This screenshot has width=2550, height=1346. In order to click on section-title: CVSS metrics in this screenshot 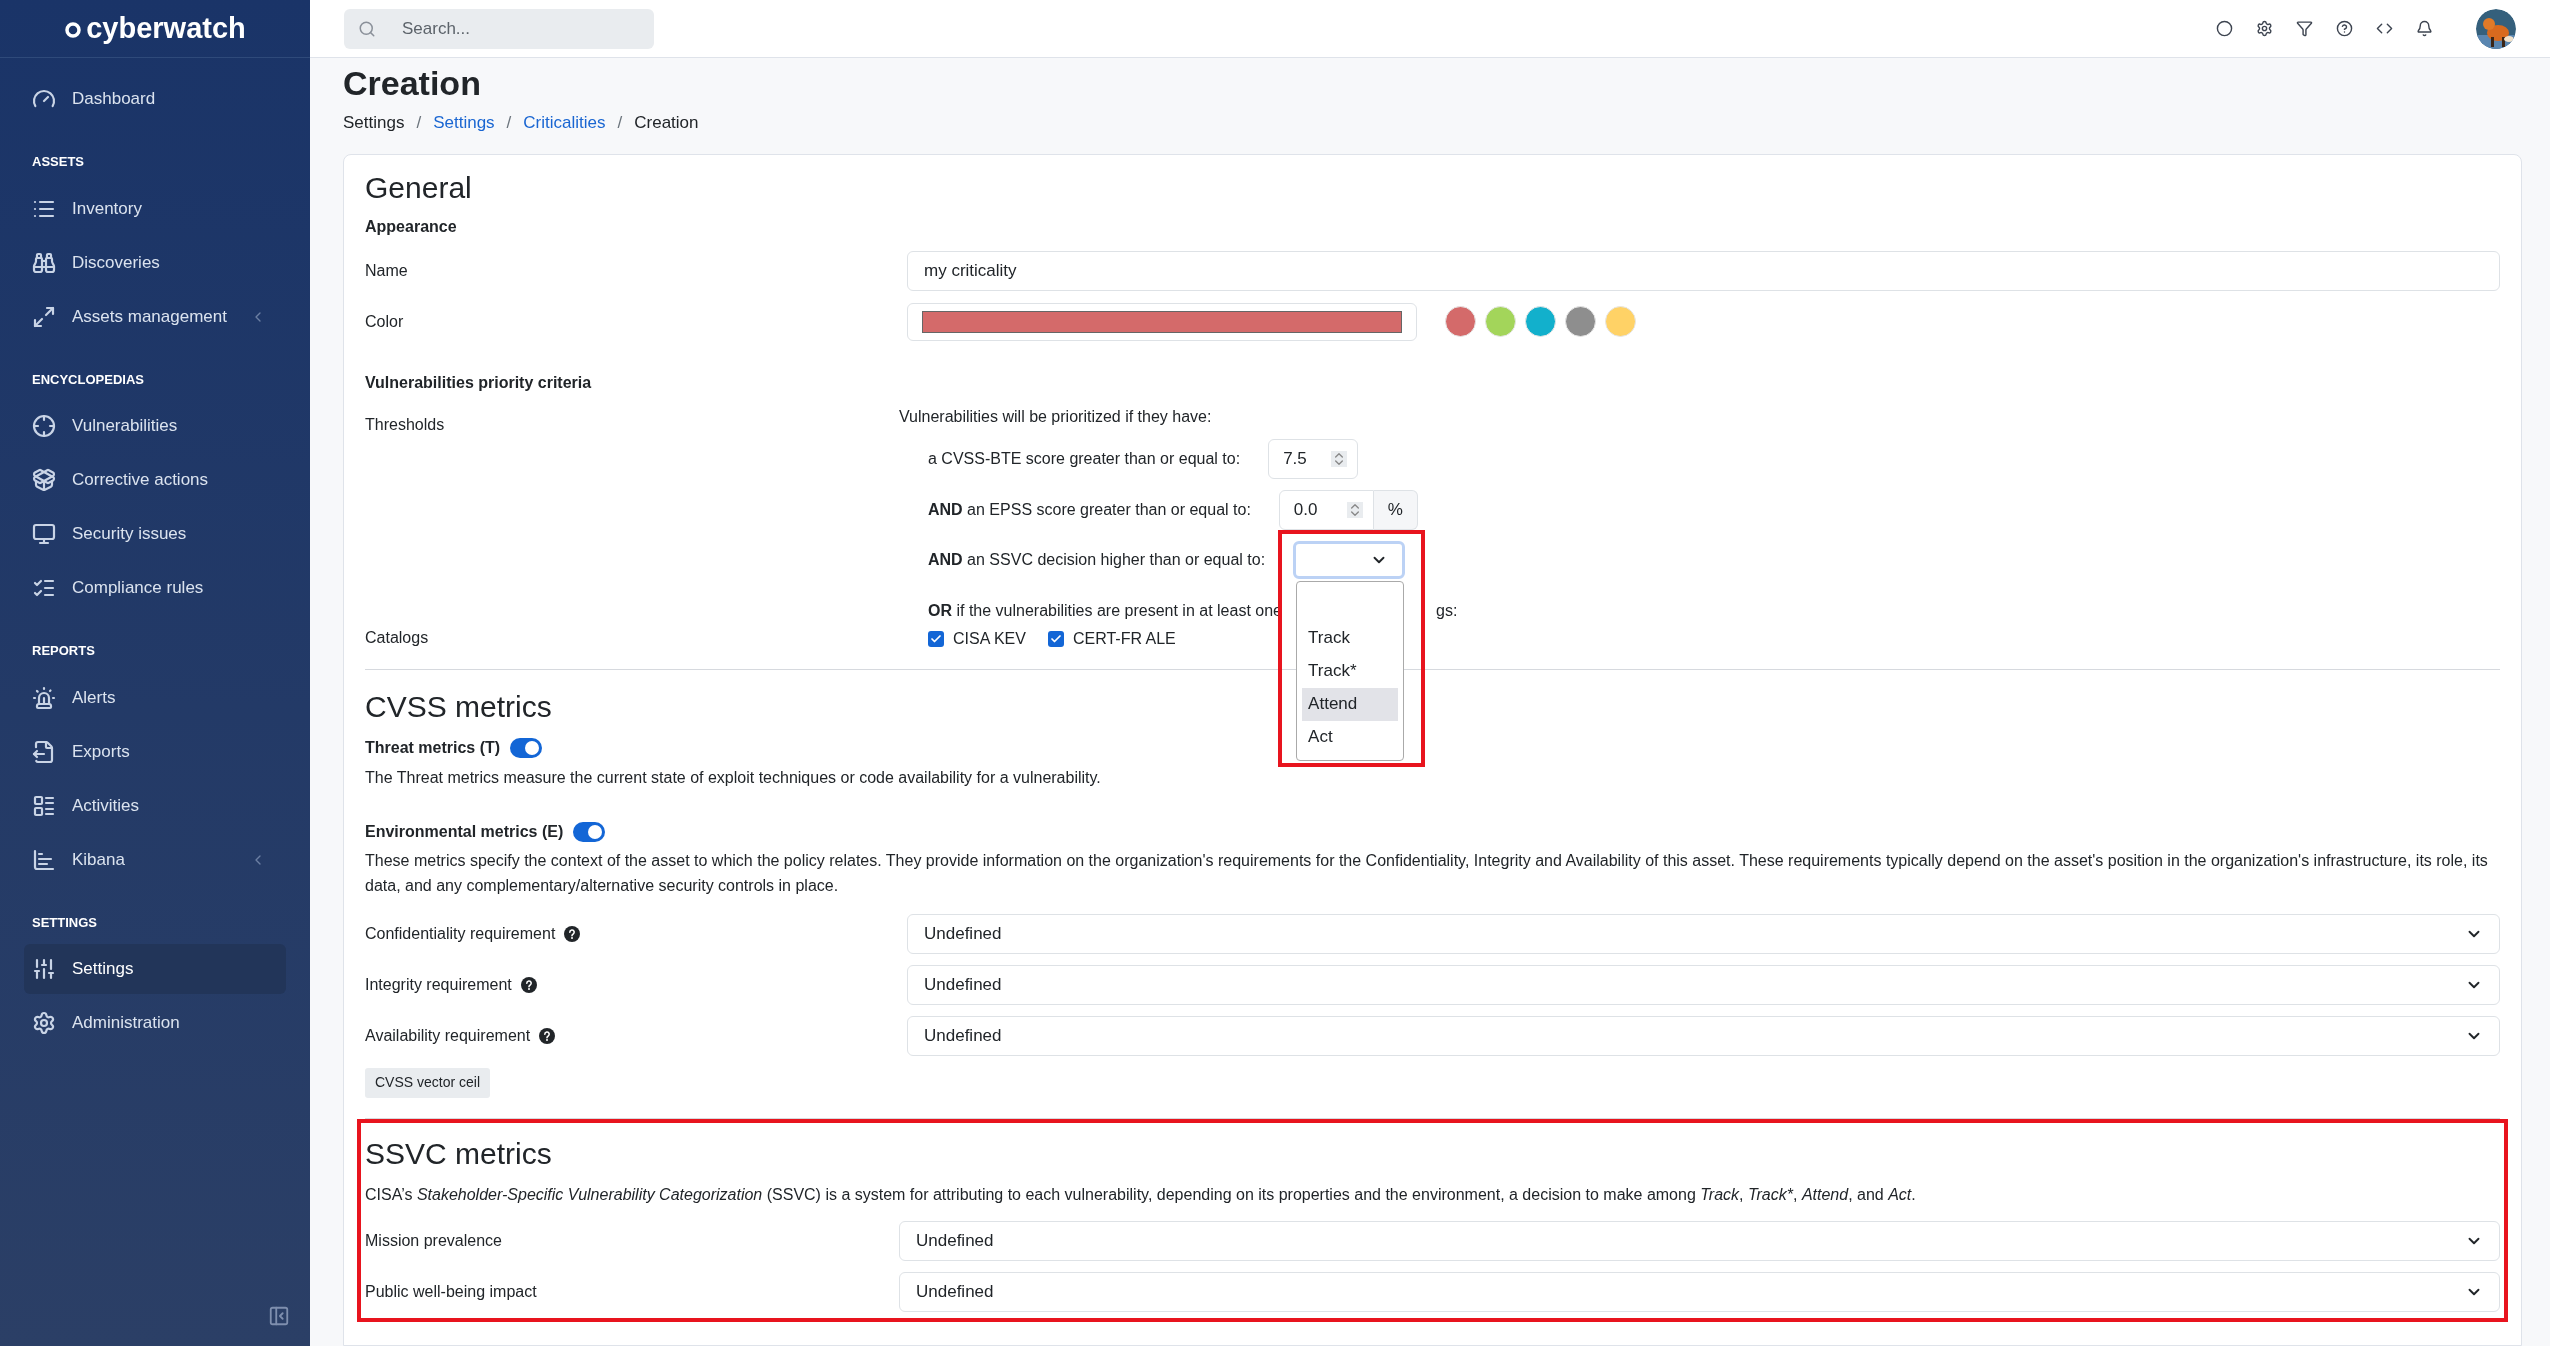, I will do `click(458, 706)`.